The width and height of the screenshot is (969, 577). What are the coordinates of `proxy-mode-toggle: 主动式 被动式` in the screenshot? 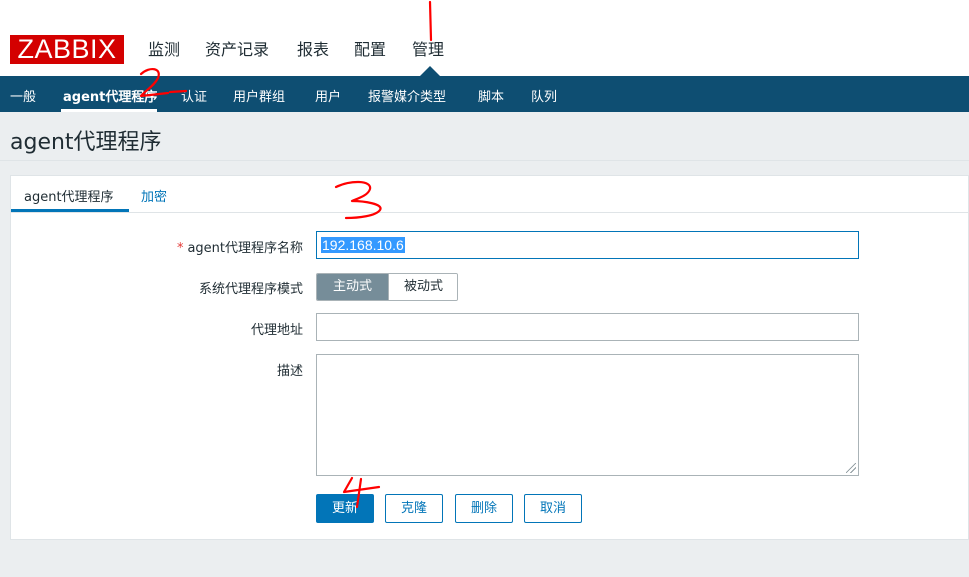 It's located at (387, 287).